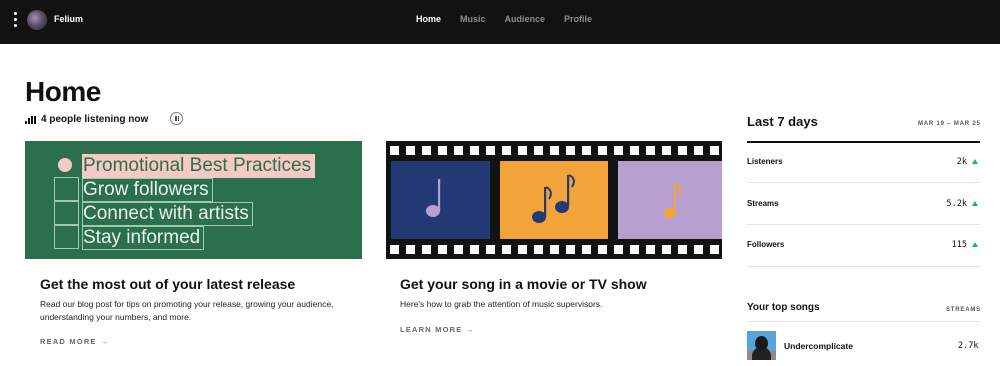 This screenshot has height=366, width=1000. I want to click on nav-audience: Audience, so click(525, 19).